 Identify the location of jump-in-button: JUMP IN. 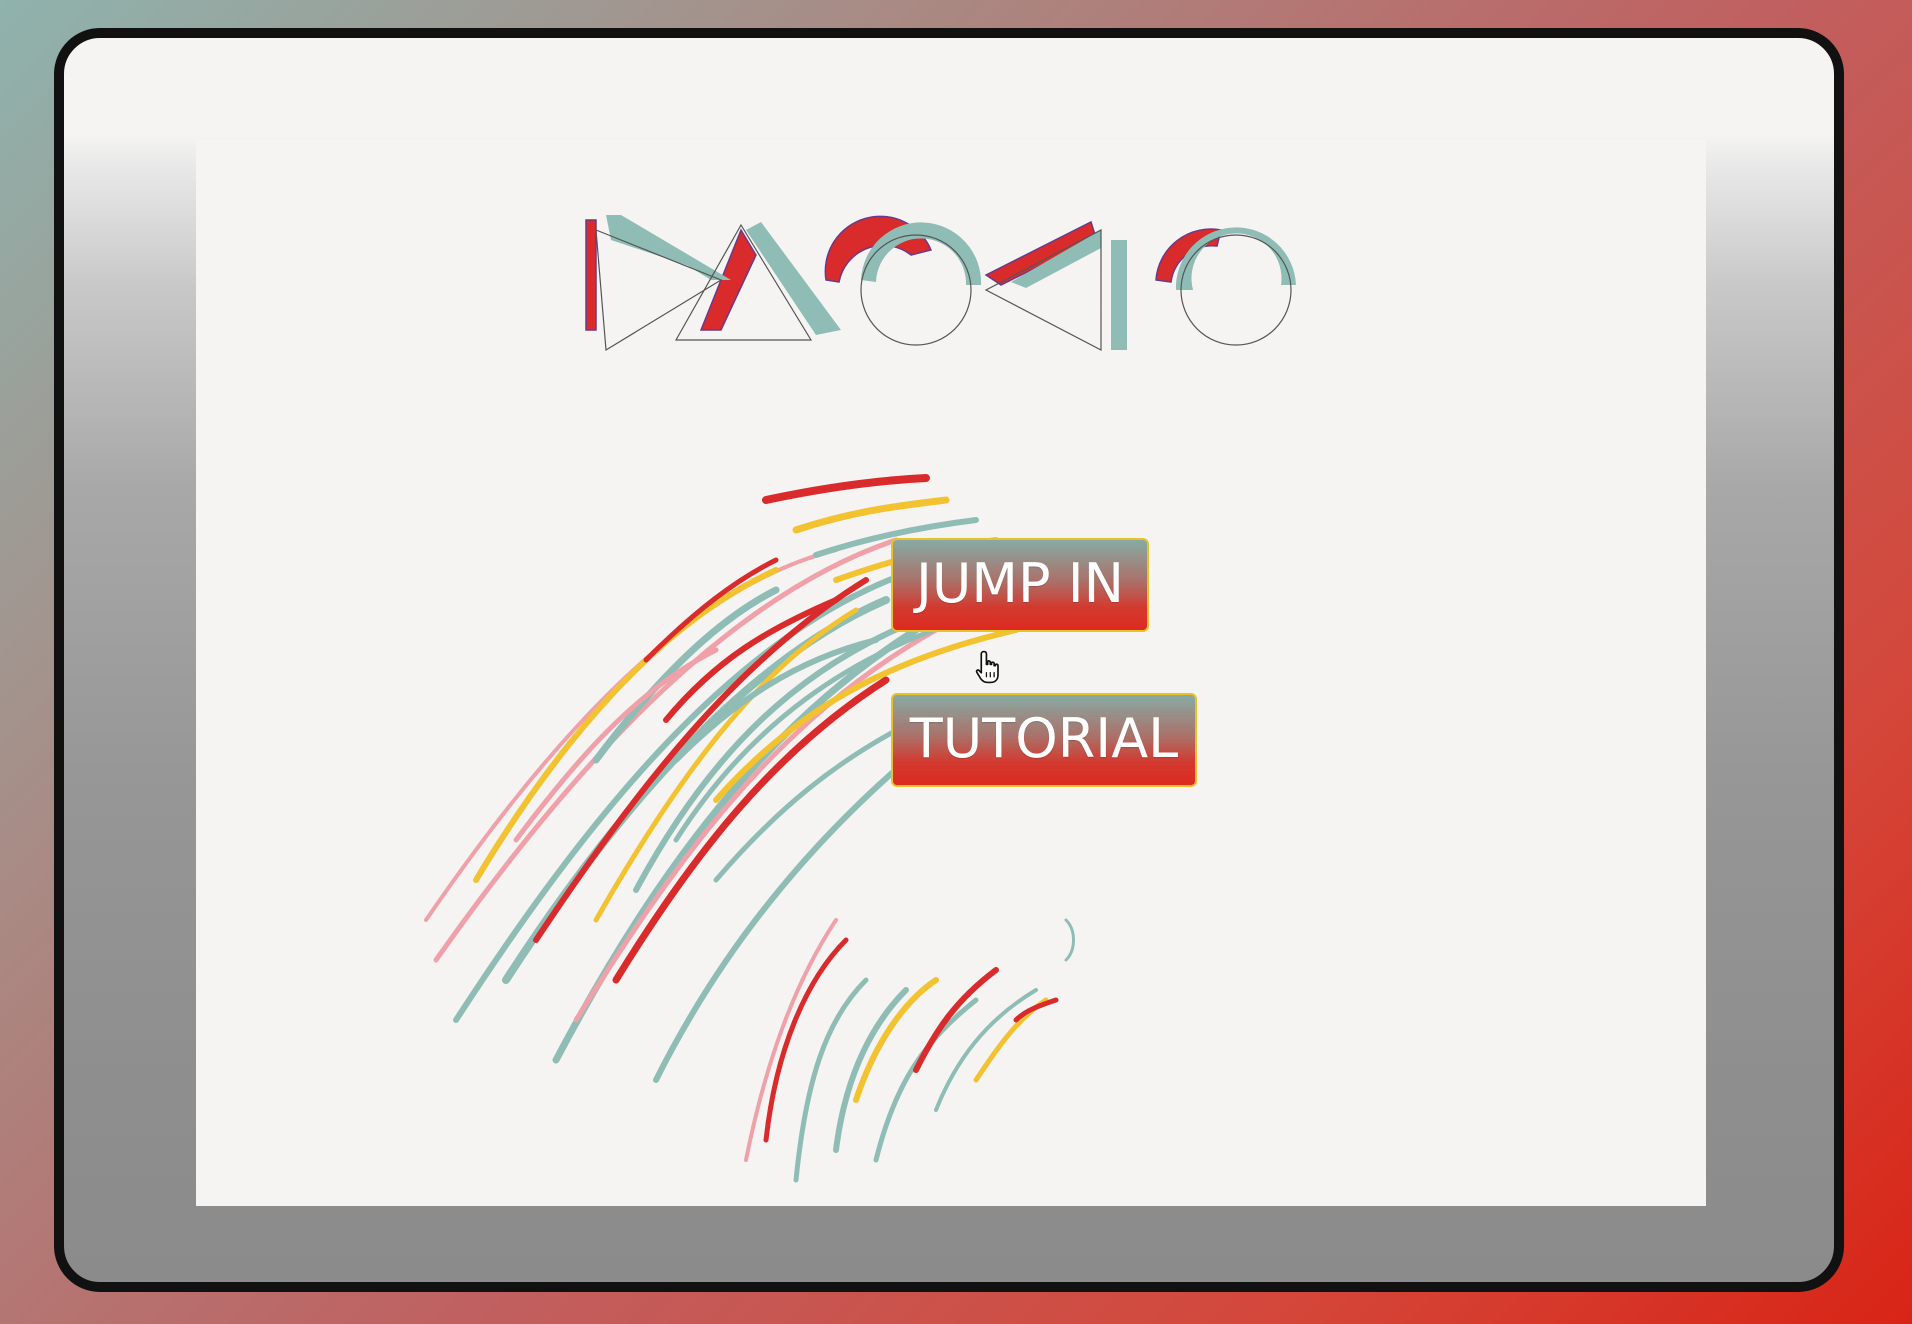
(1020, 585).